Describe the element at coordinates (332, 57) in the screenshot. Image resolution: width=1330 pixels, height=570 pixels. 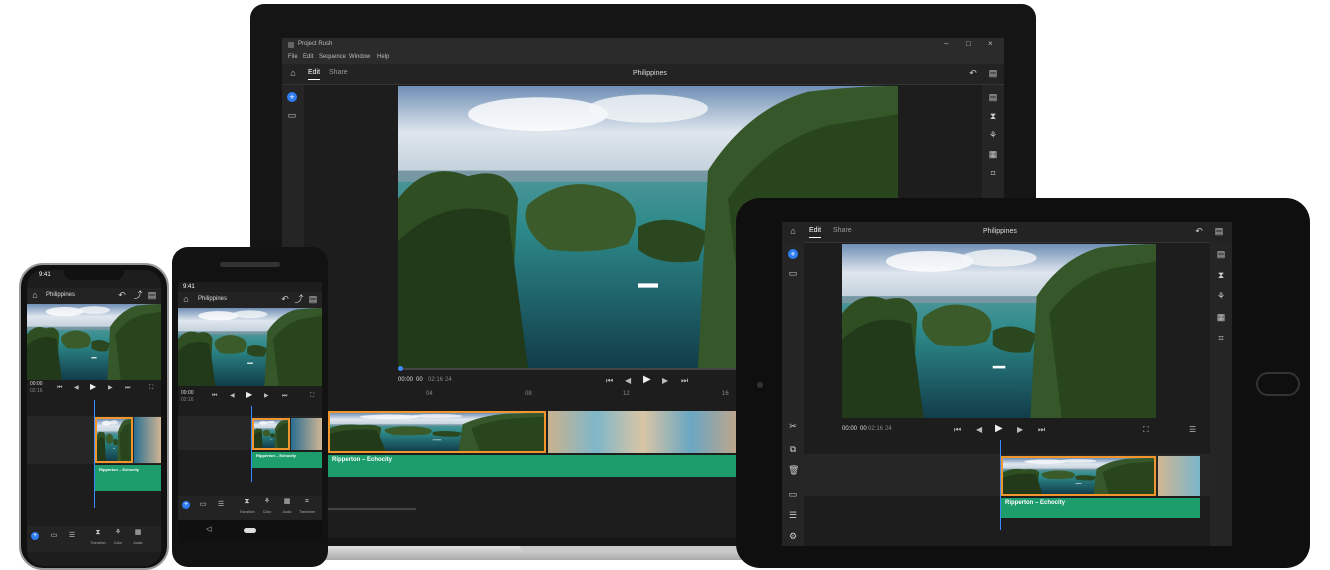
I see `menu-sequence: Sequence` at that location.